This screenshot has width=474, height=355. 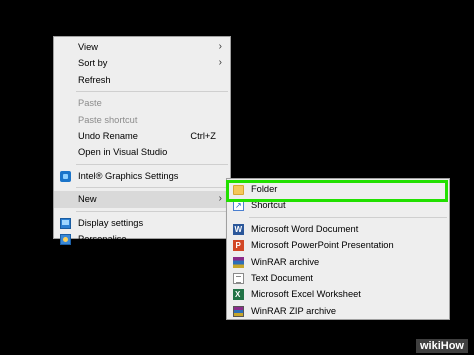 I want to click on menu-item-paste: Paste, so click(x=142, y=103).